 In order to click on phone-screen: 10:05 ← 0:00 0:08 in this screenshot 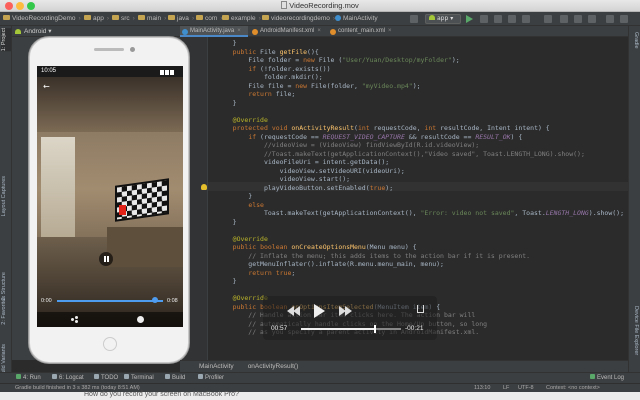, I will do `click(110, 196)`.